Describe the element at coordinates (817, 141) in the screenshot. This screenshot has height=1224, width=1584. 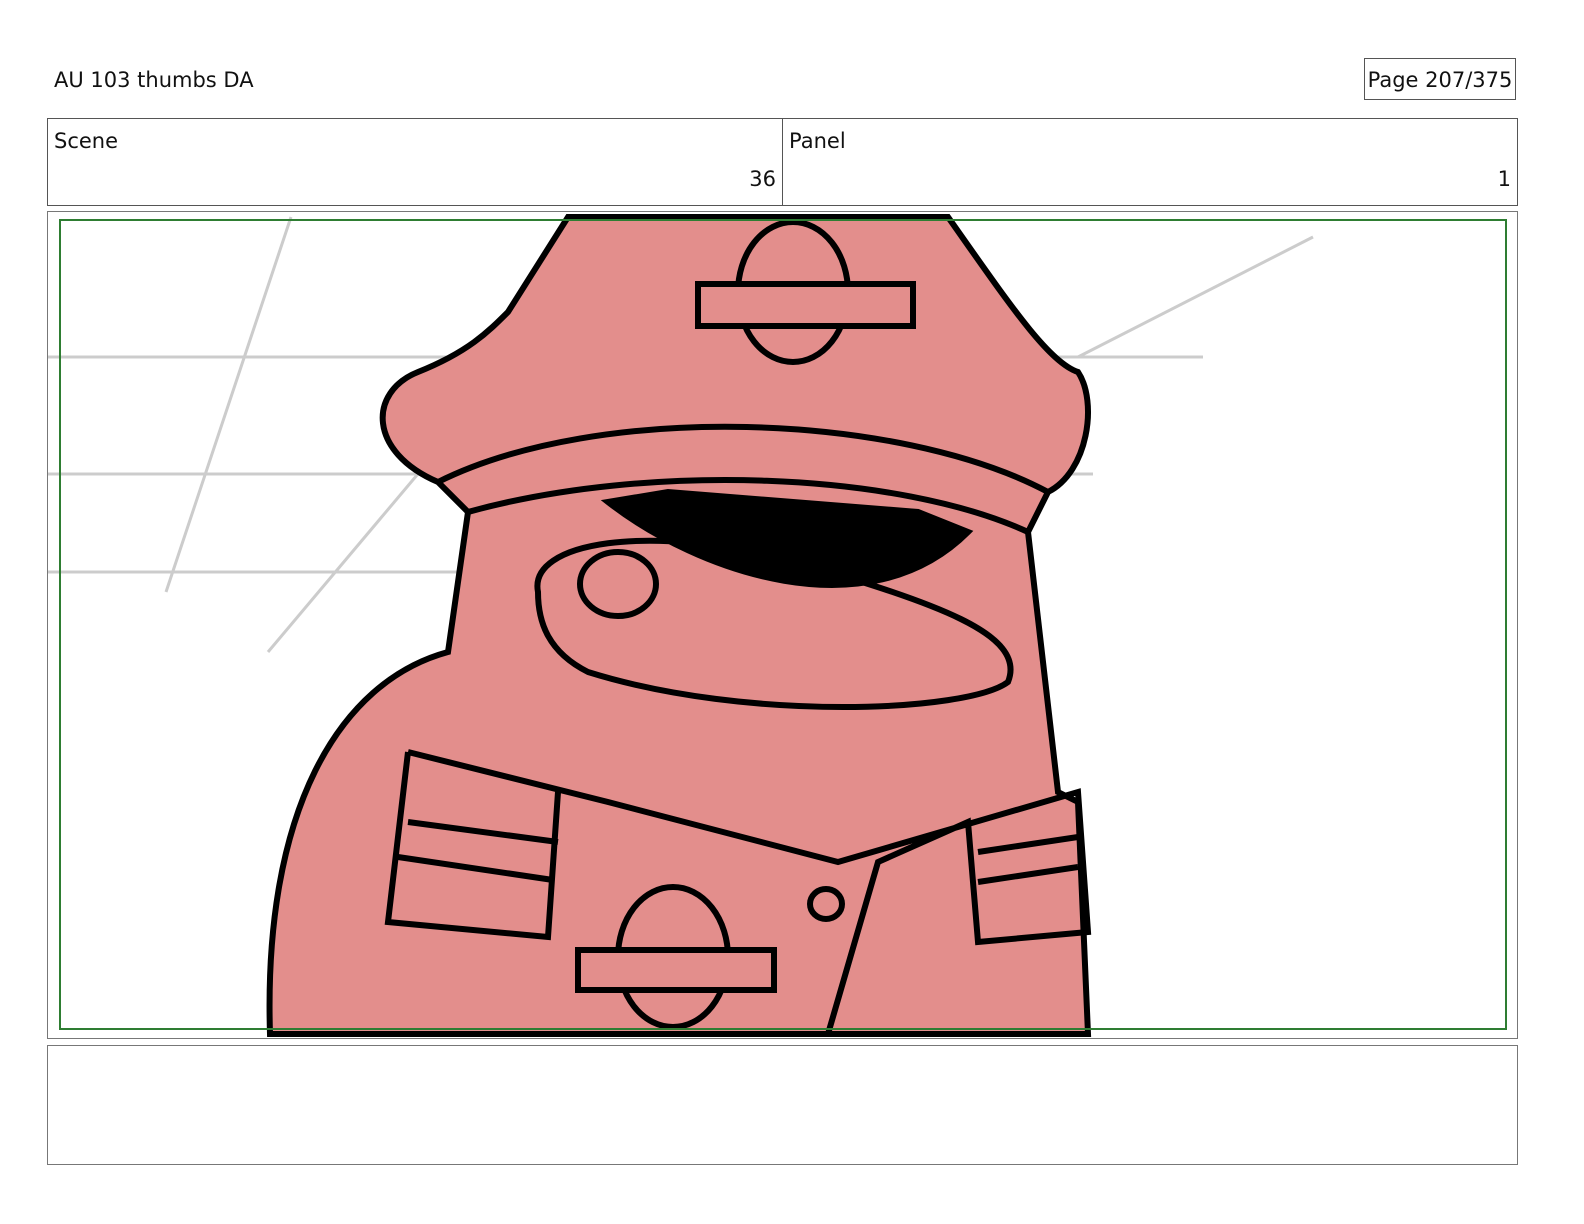
I see `panel-label: Panel` at that location.